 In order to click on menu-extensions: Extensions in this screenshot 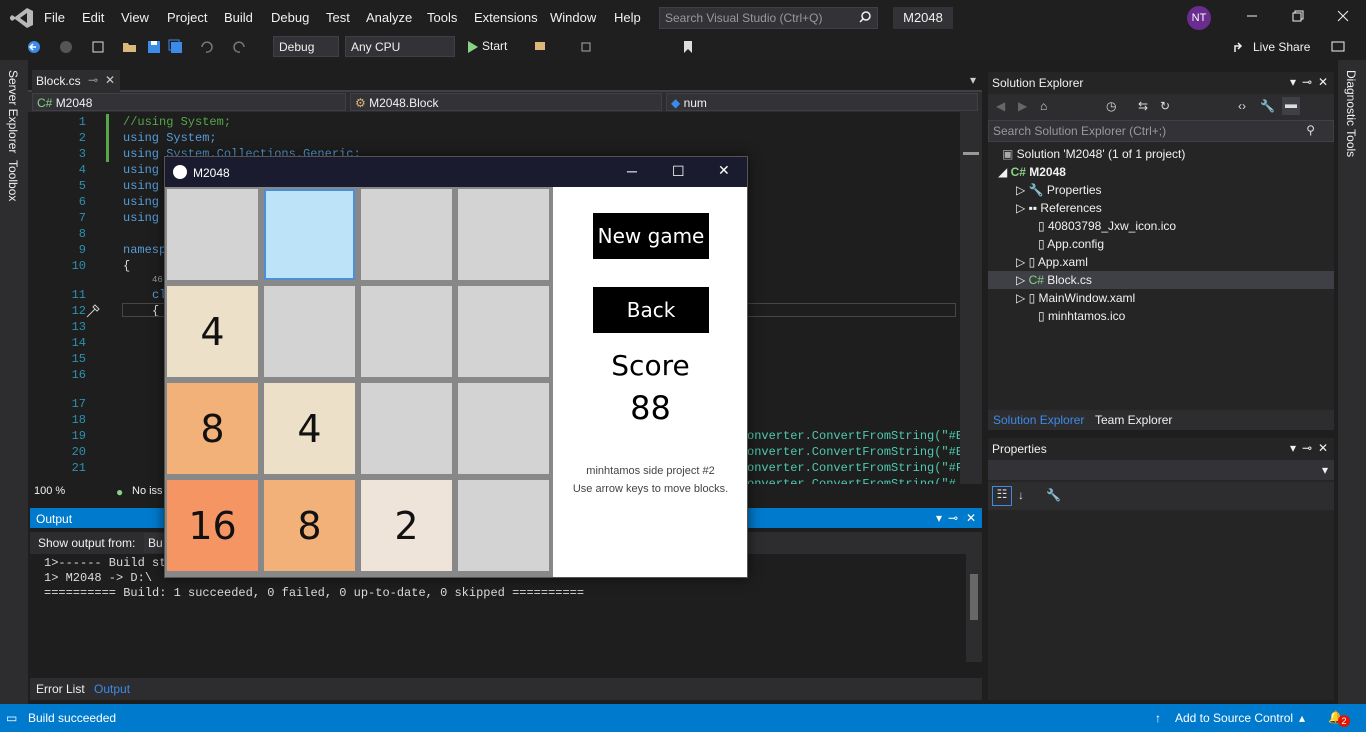, I will do `click(506, 17)`.